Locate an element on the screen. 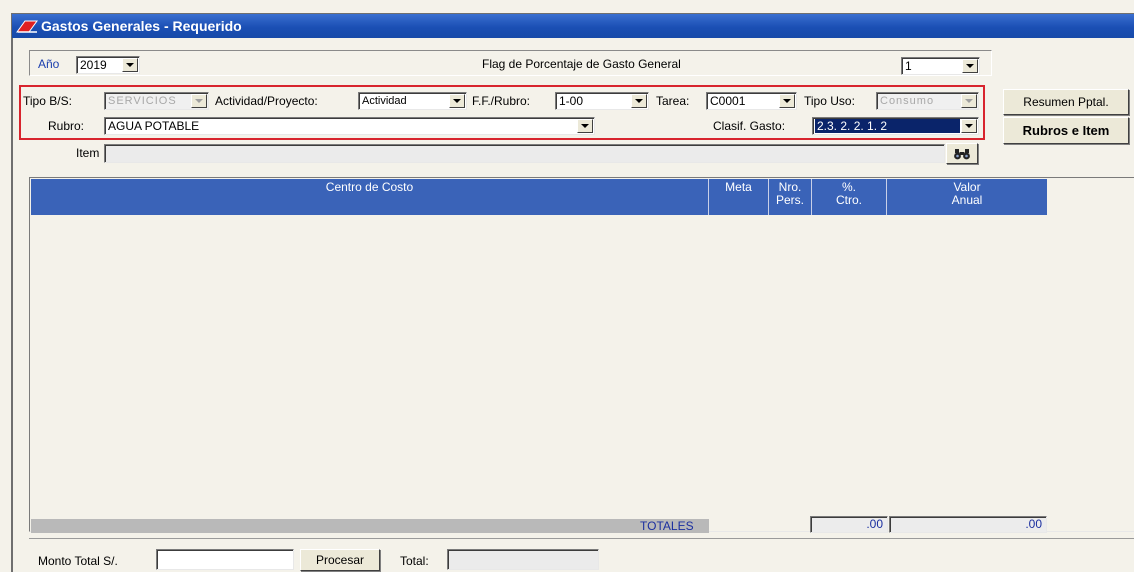 The width and height of the screenshot is (1134, 572). clasif-gasto-label: Clasif. Gasto: is located at coordinates (749, 126).